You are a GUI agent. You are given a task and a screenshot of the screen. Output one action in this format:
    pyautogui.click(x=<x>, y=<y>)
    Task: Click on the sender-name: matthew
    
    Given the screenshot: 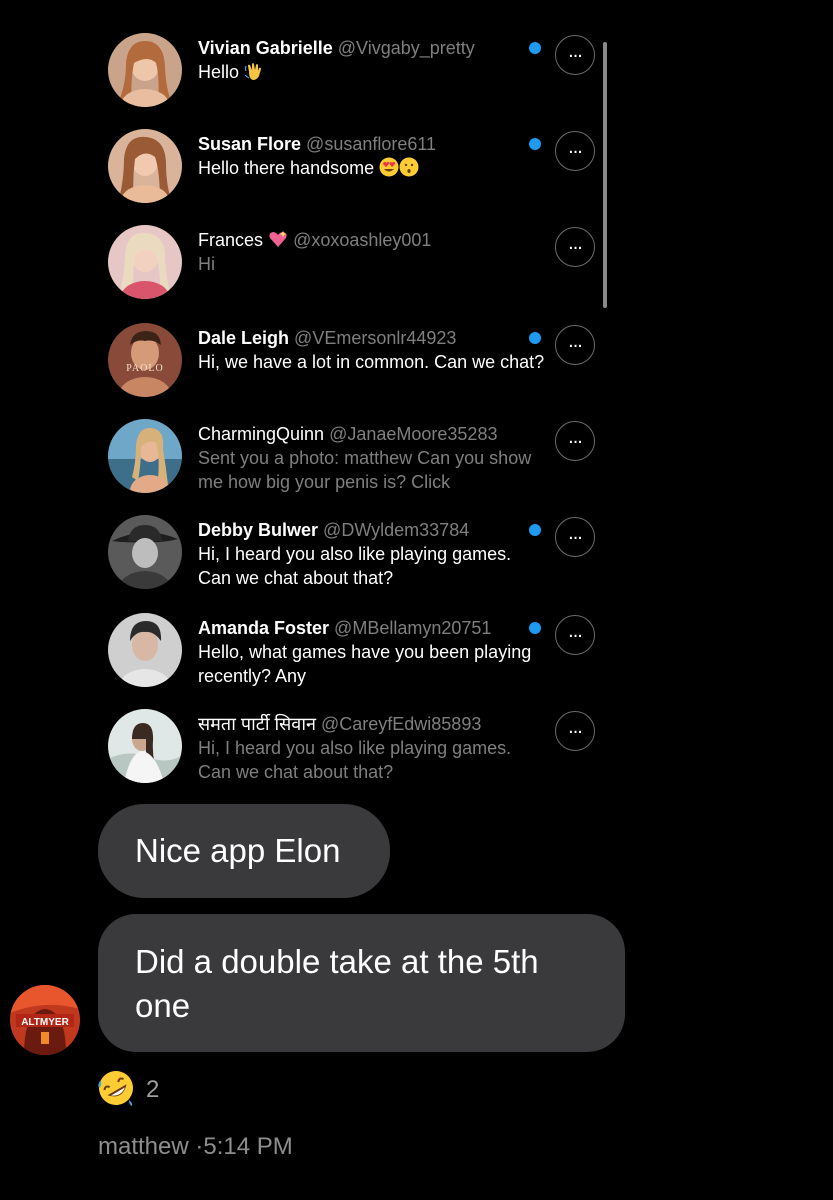 What is the action you would take?
    pyautogui.click(x=143, y=1146)
    